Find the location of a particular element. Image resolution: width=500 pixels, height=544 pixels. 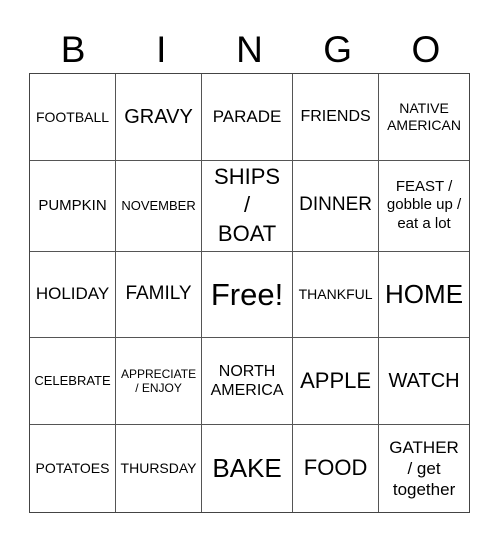

cell-label: APPLE is located at coordinates (336, 380).